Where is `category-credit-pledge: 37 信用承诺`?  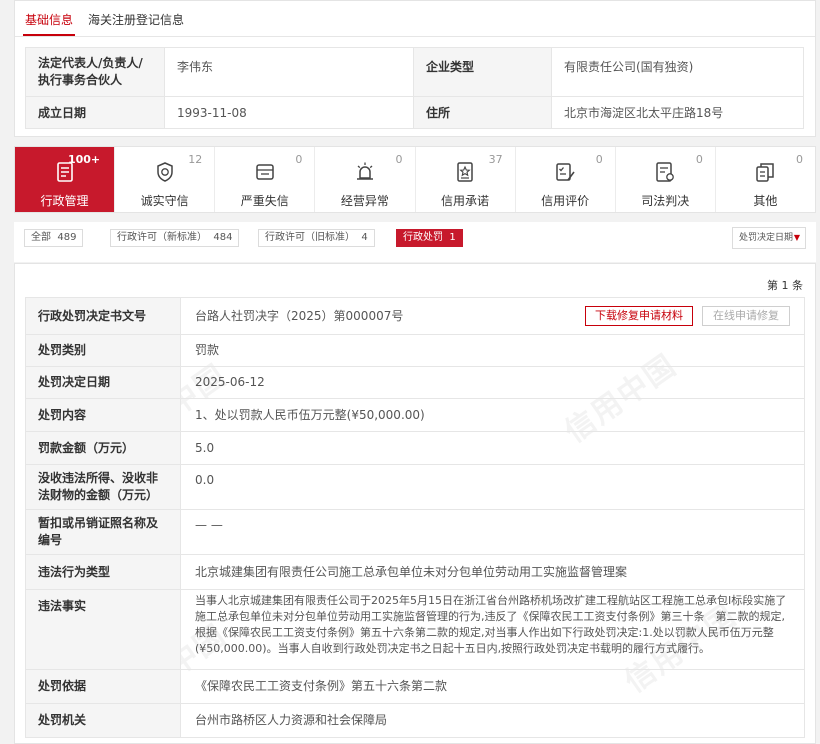 category-credit-pledge: 37 信用承诺 is located at coordinates (466, 179).